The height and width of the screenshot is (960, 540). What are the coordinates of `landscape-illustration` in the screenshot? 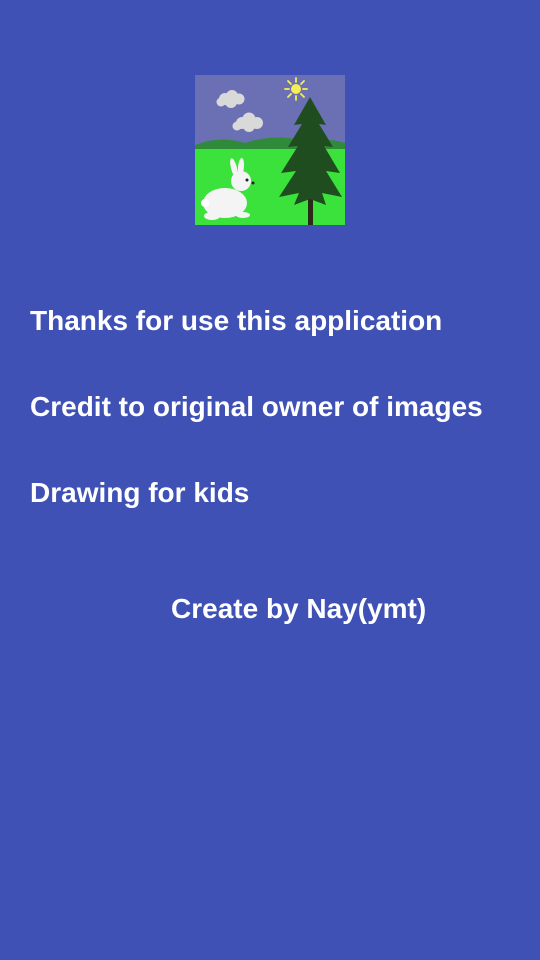 It's located at (270, 150).